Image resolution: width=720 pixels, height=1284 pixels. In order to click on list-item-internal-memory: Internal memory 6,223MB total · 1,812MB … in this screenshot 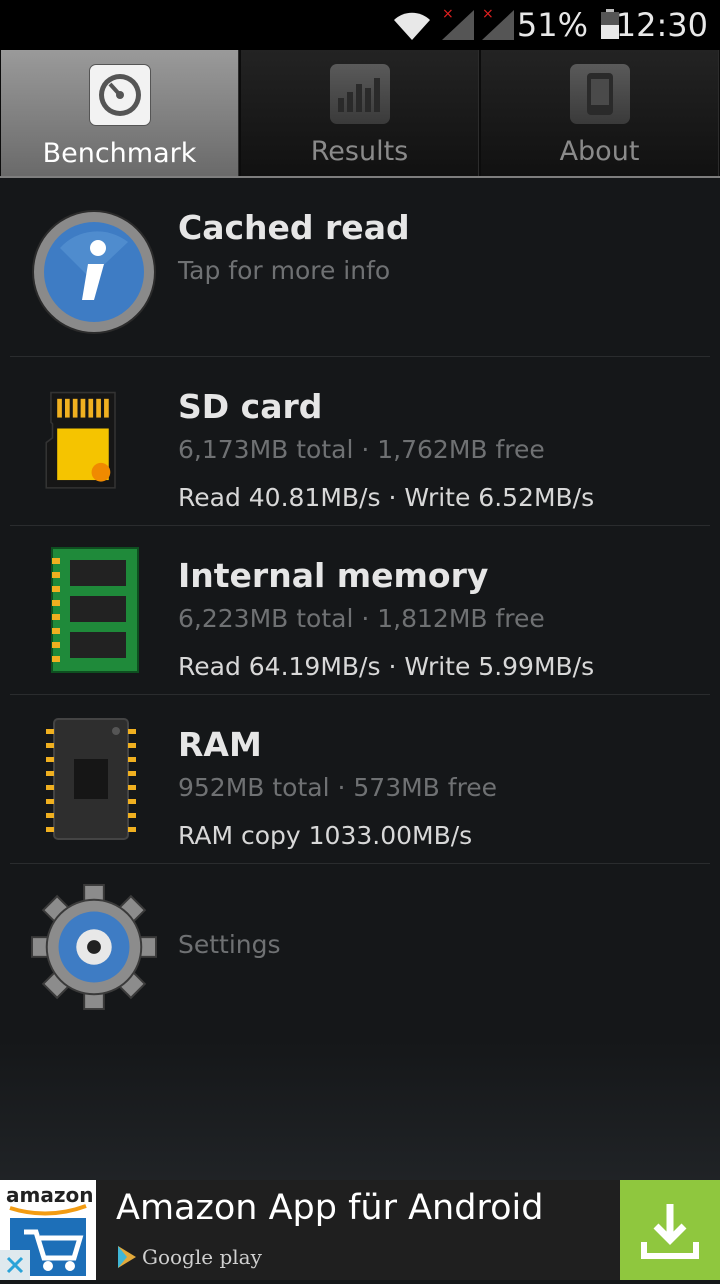, I will do `click(360, 610)`.